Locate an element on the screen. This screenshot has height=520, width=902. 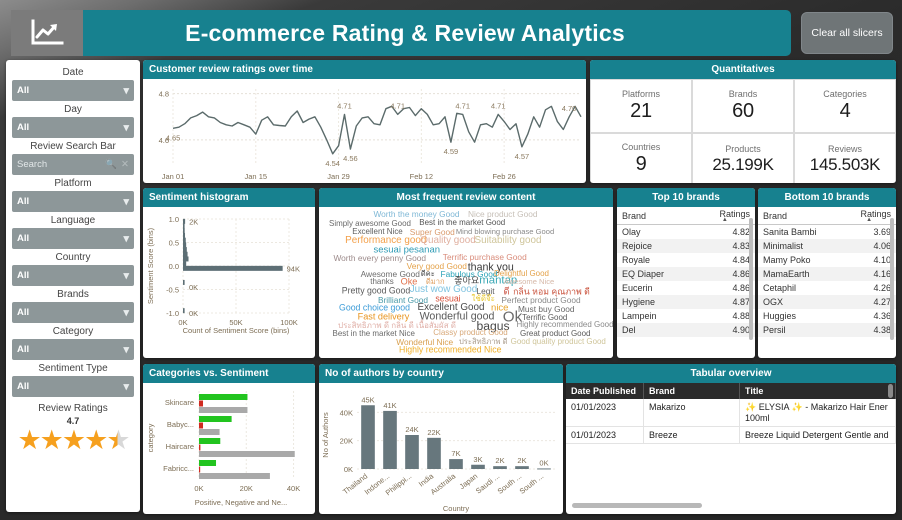
table-row: Cetaphil 4.26 is located at coordinates (827, 288).